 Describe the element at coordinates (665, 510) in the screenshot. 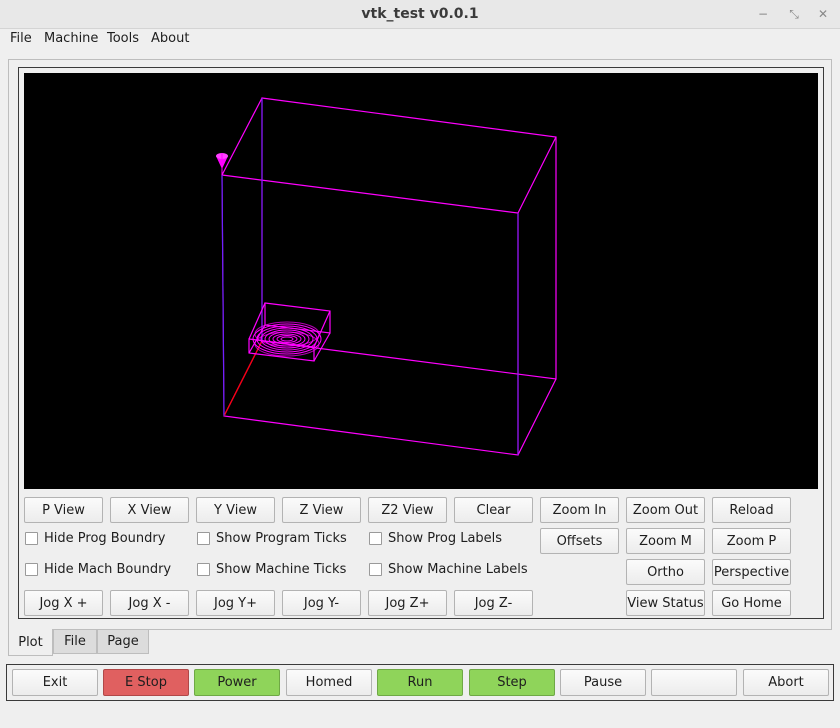

I see `zoom-out-button: Zoom Out` at that location.